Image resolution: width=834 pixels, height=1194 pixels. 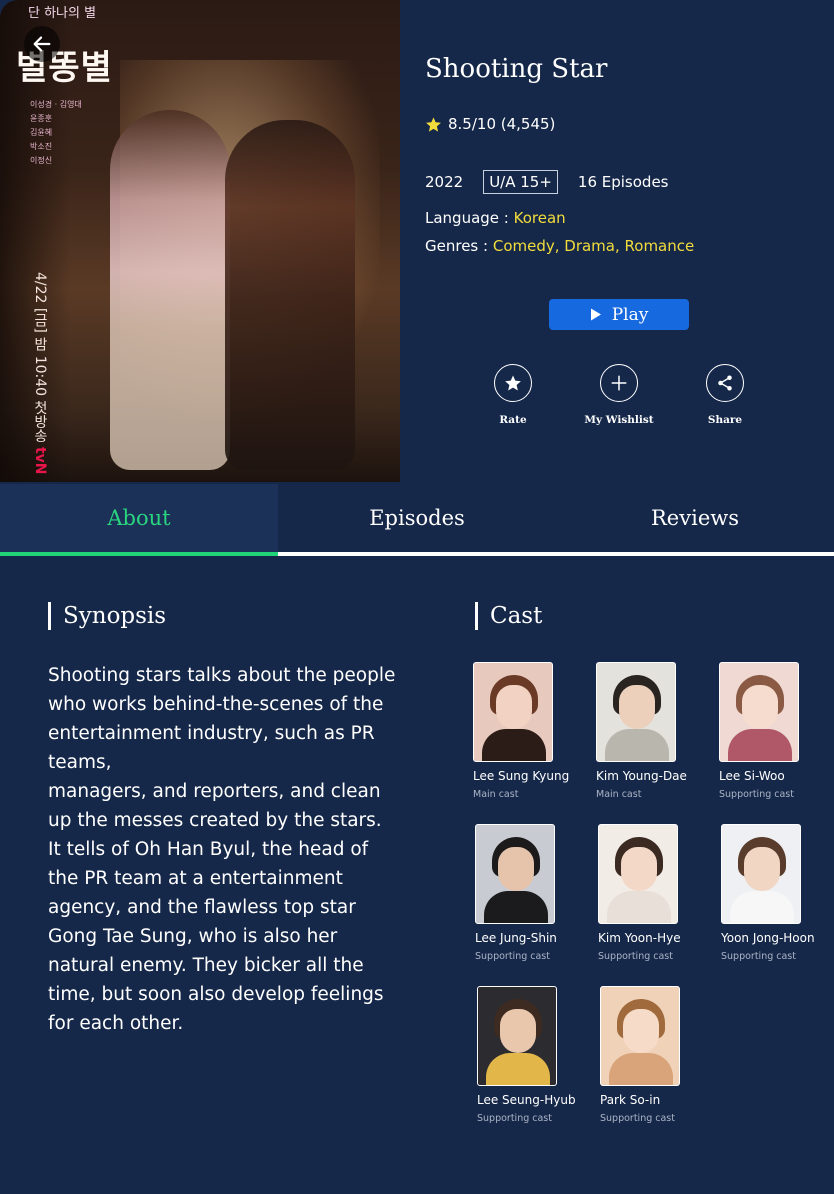 I want to click on share-circle, so click(x=725, y=383).